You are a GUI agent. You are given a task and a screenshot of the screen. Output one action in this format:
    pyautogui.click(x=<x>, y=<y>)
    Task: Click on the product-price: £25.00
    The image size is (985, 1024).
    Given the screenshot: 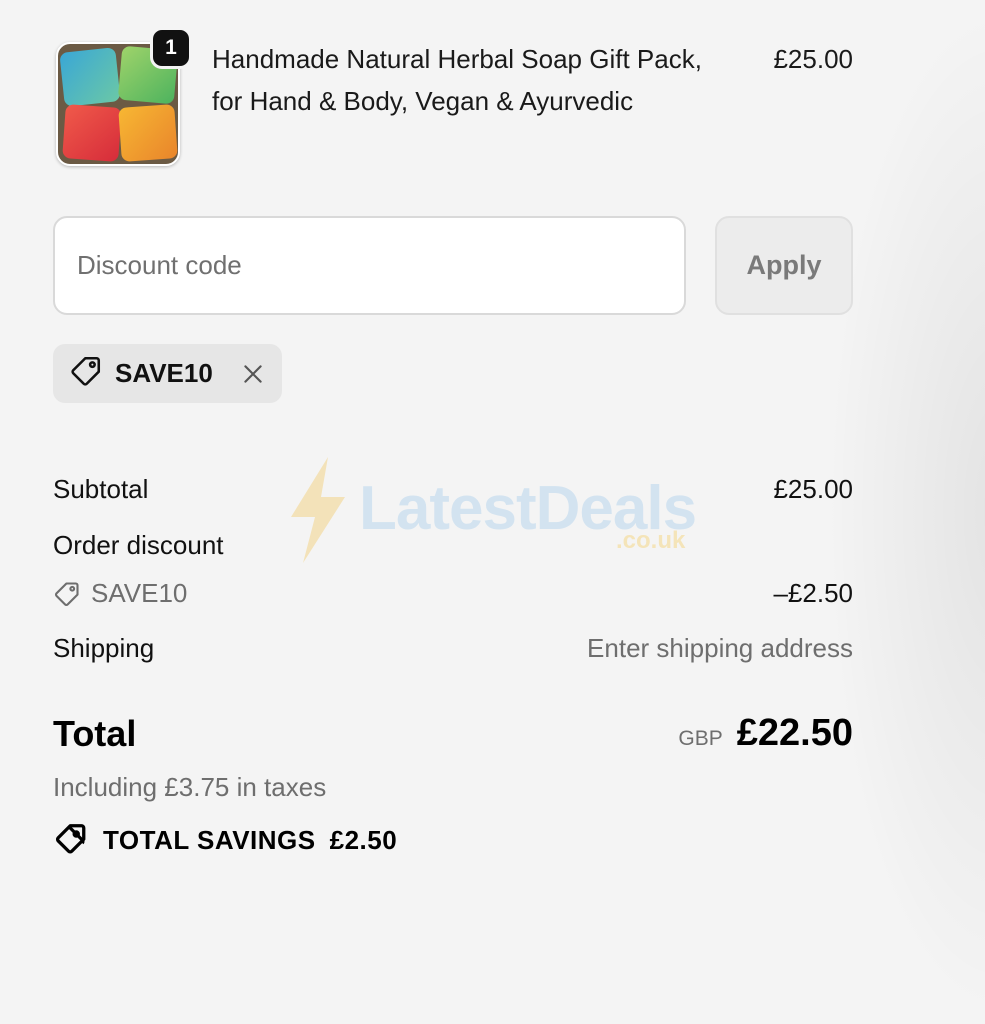 What is the action you would take?
    pyautogui.click(x=813, y=59)
    